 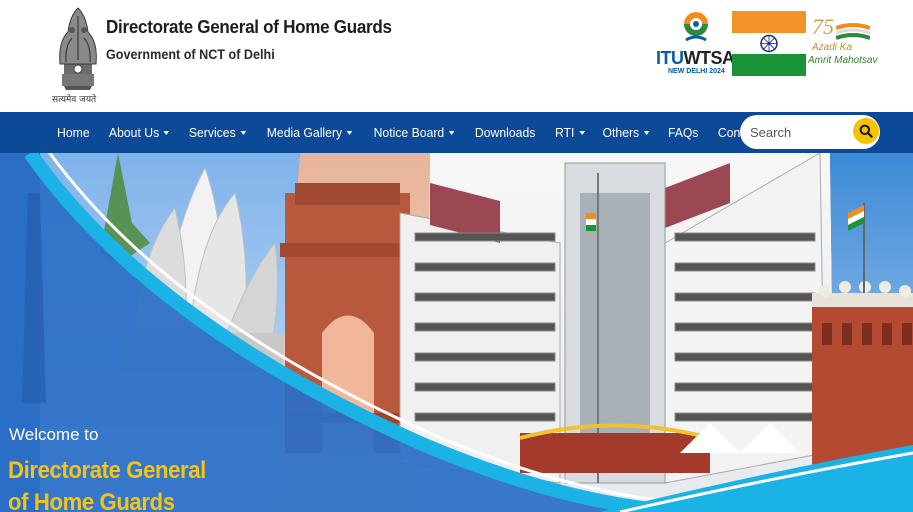 I want to click on nav-item-rti: RTI, so click(x=569, y=132).